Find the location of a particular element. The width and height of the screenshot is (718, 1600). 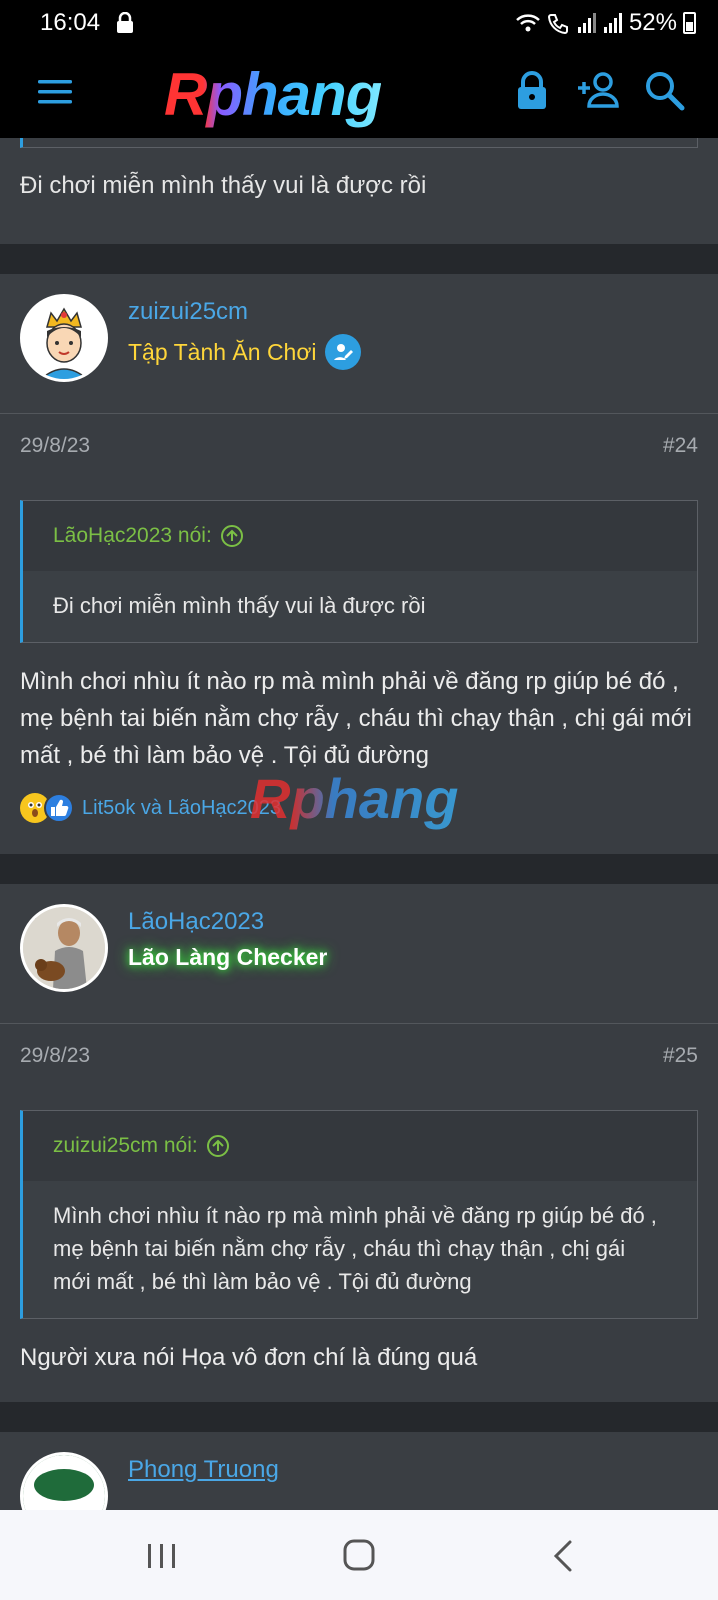

watermark-logo: Rphang is located at coordinates (354, 798).